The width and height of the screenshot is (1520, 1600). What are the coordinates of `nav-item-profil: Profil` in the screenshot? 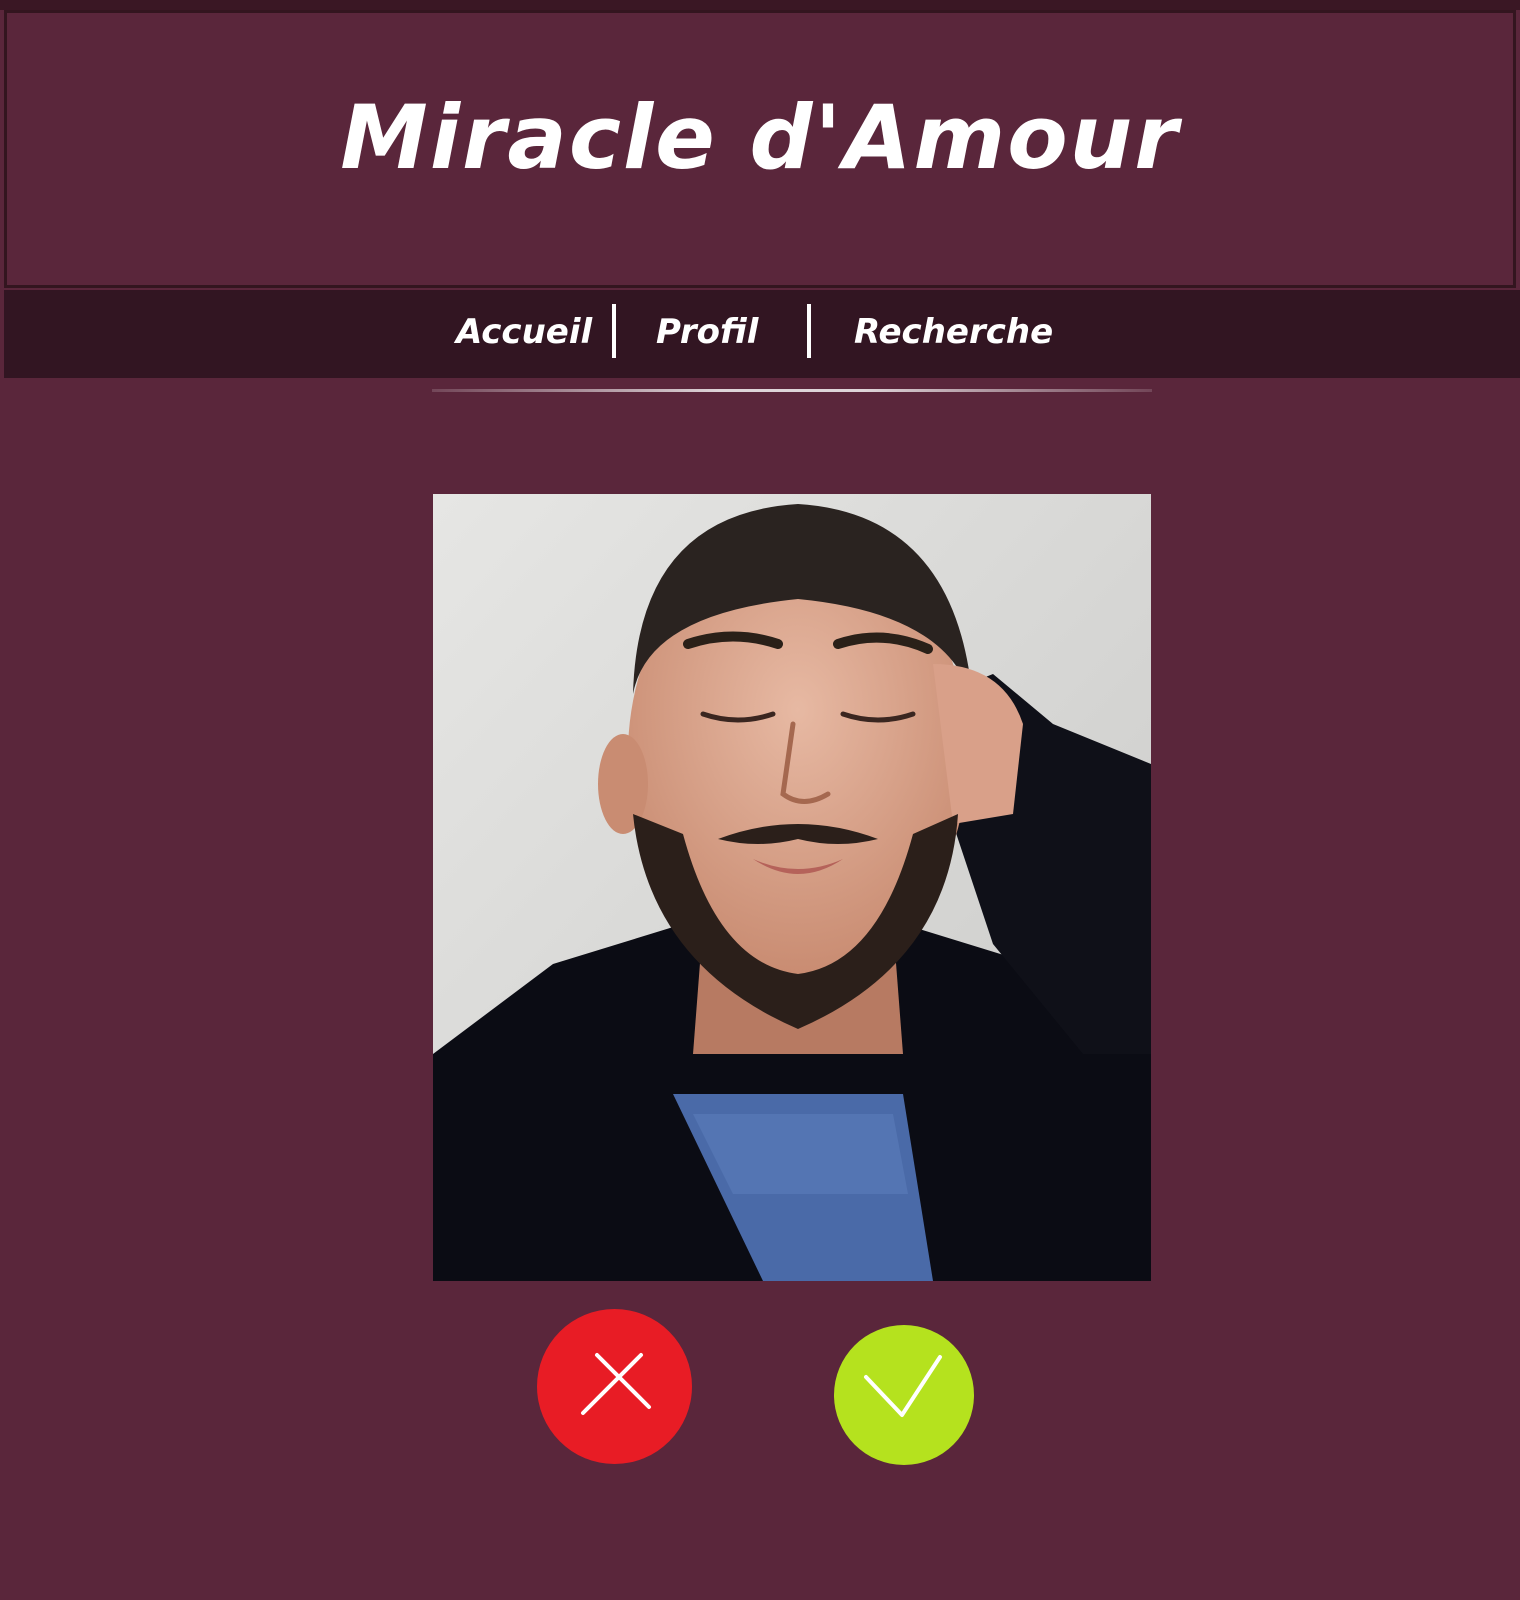 It's located at (707, 332).